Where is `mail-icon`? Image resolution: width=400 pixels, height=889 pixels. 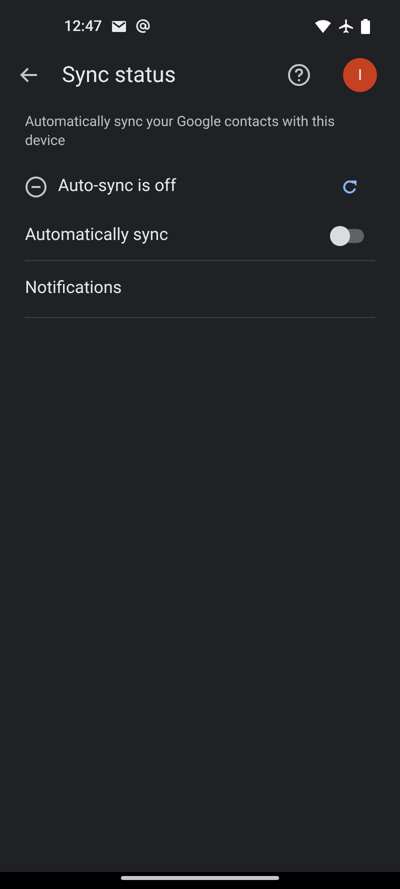 mail-icon is located at coordinates (119, 26).